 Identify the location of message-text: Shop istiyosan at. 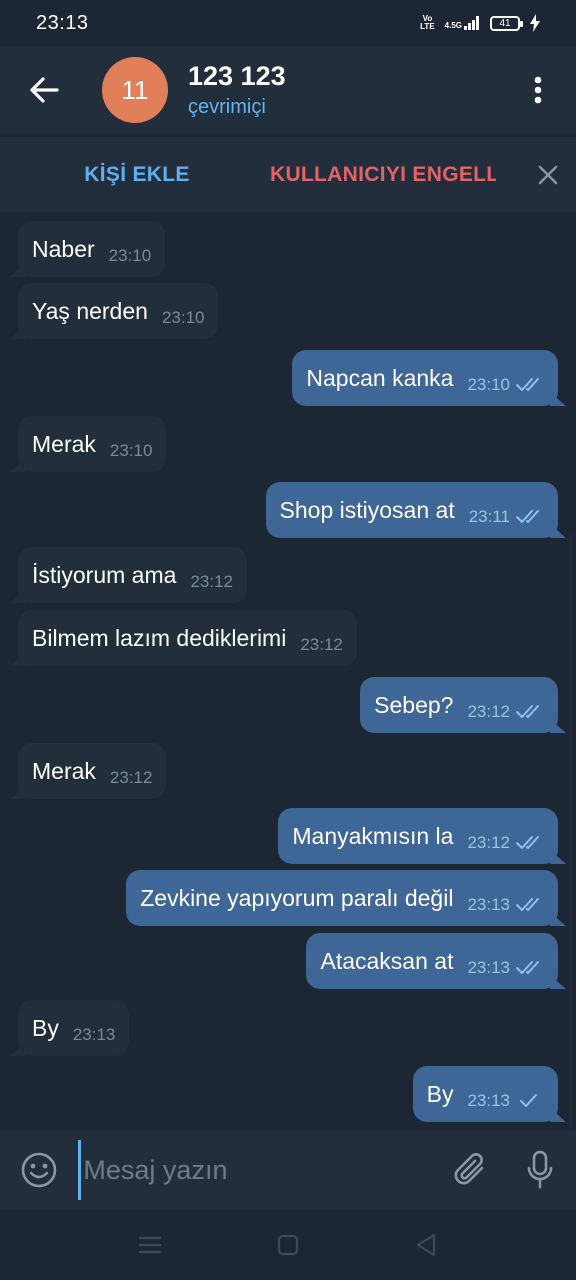
(367, 509).